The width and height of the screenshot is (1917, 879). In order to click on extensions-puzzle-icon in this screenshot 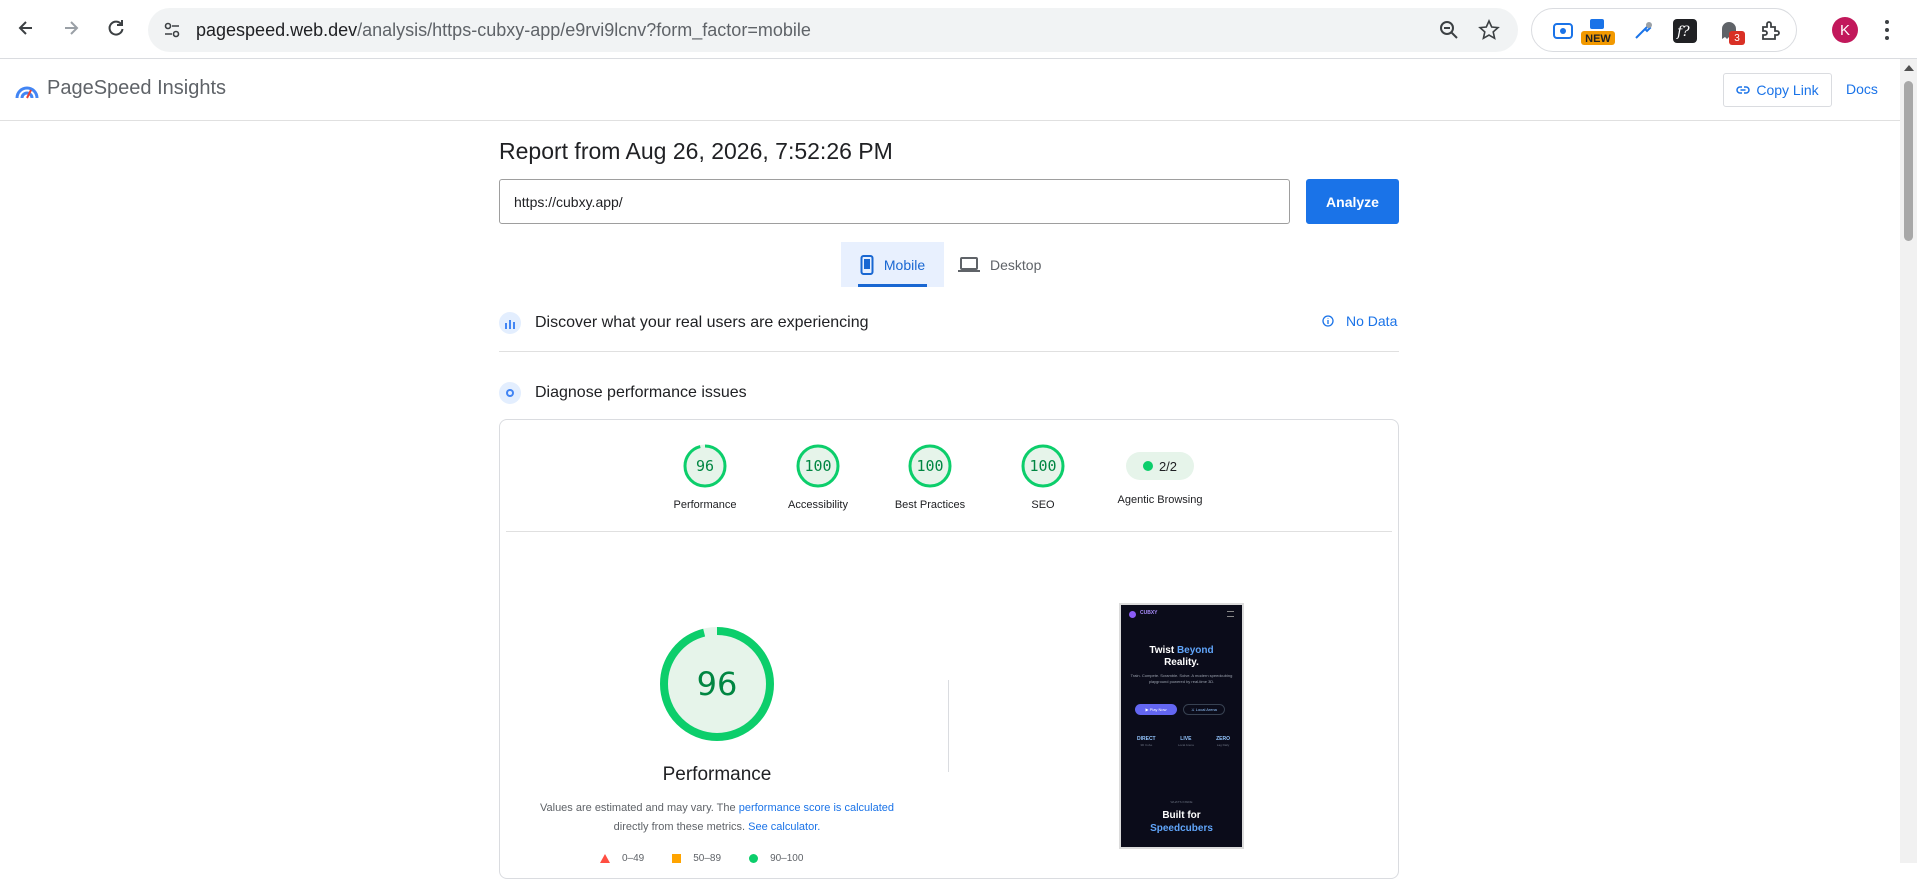, I will do `click(1771, 31)`.